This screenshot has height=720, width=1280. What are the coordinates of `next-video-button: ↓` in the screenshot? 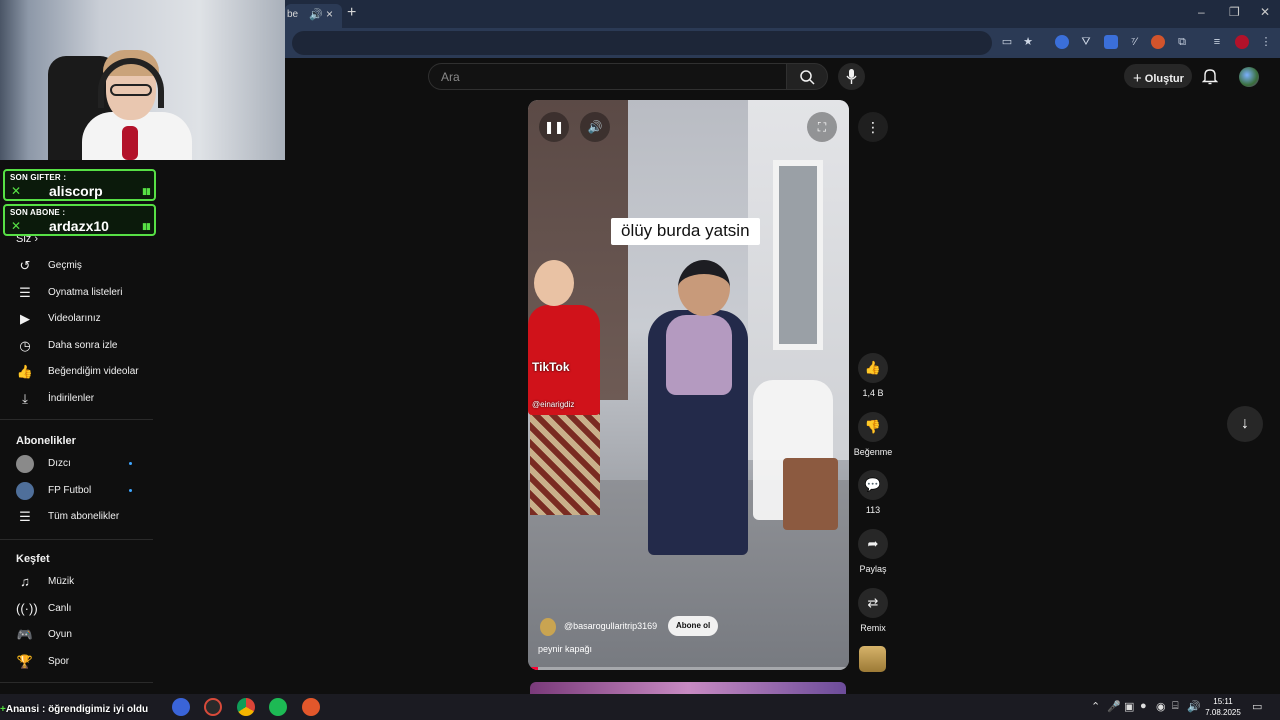 It's located at (1245, 424).